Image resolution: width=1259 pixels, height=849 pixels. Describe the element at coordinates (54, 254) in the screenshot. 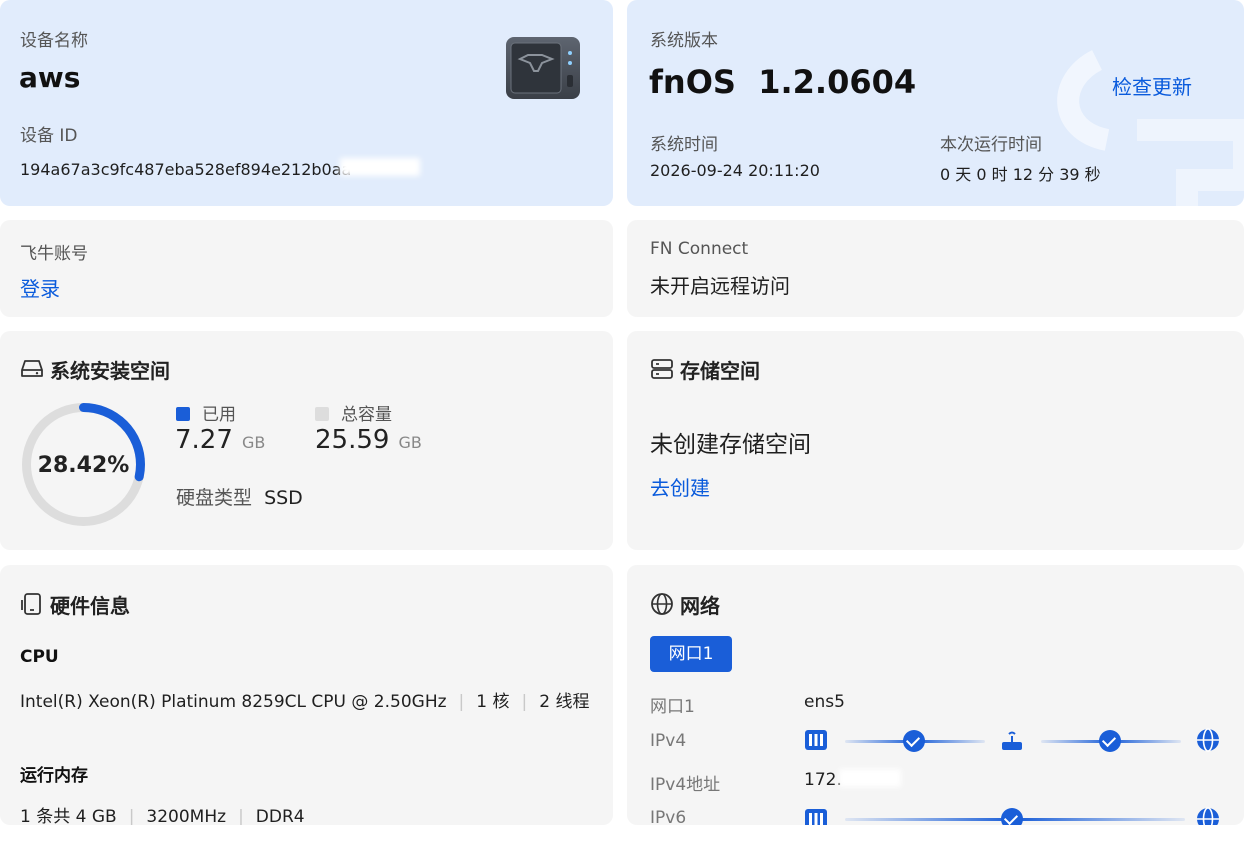

I see `account-label: 飞牛账号` at that location.